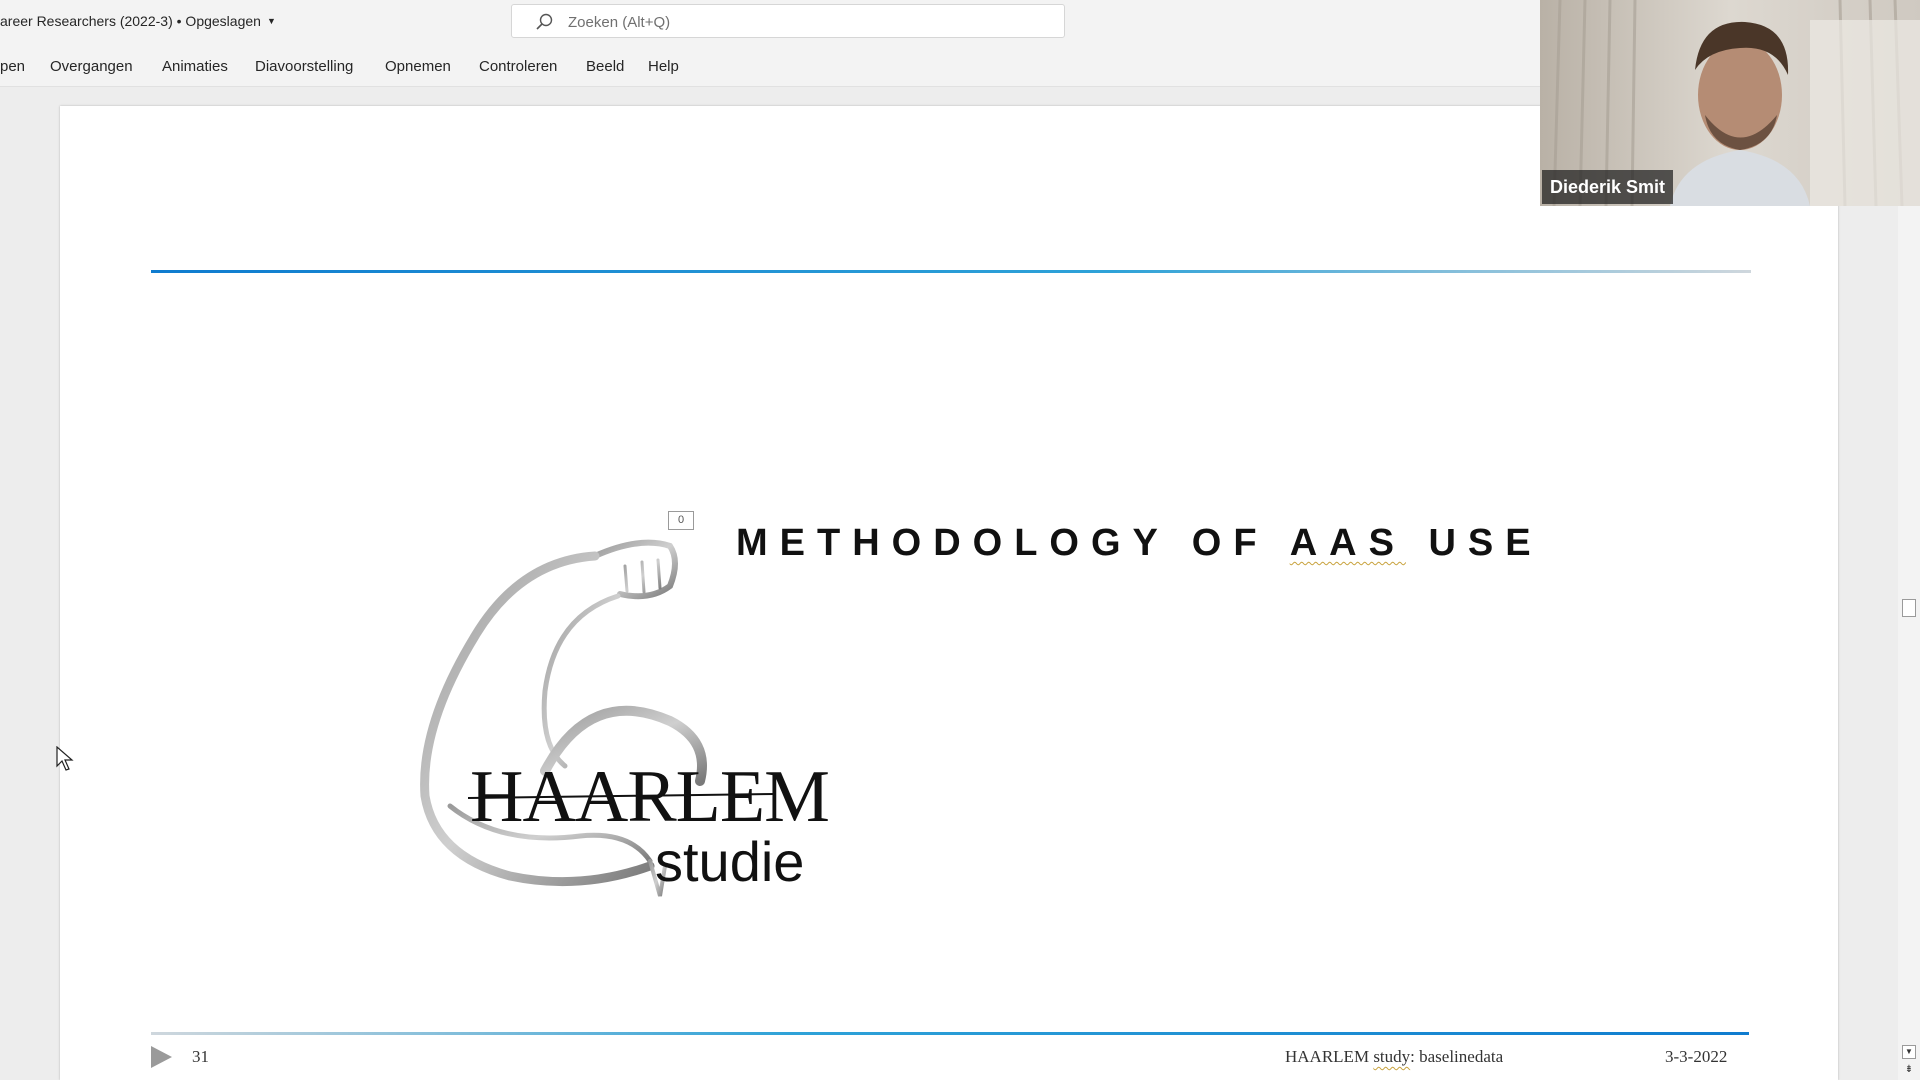  What do you see at coordinates (1608, 187) in the screenshot?
I see `participant-name-tag: Diederik Smit` at bounding box center [1608, 187].